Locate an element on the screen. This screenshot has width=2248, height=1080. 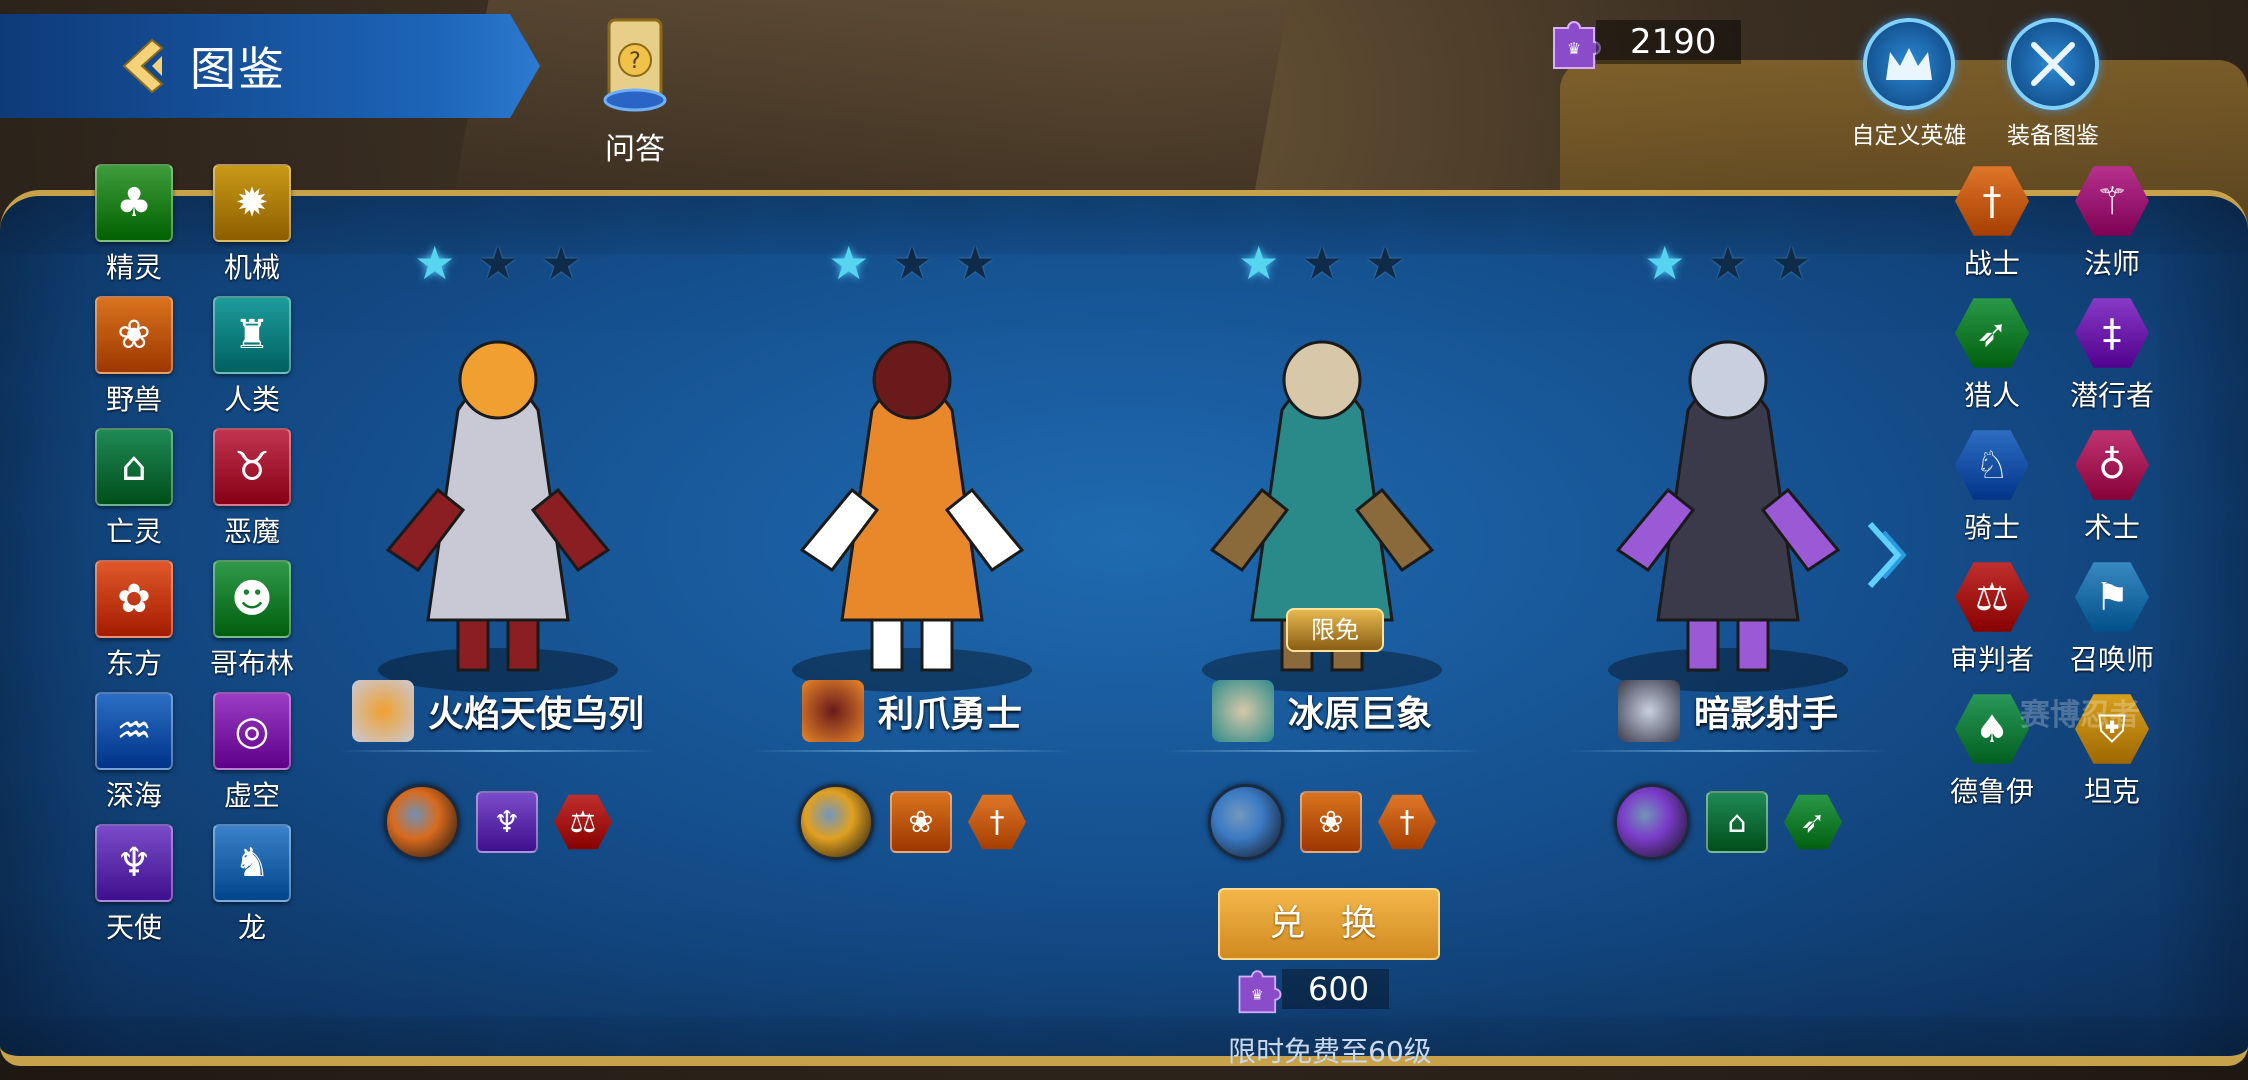
back-arrow-icon is located at coordinates (143, 66).